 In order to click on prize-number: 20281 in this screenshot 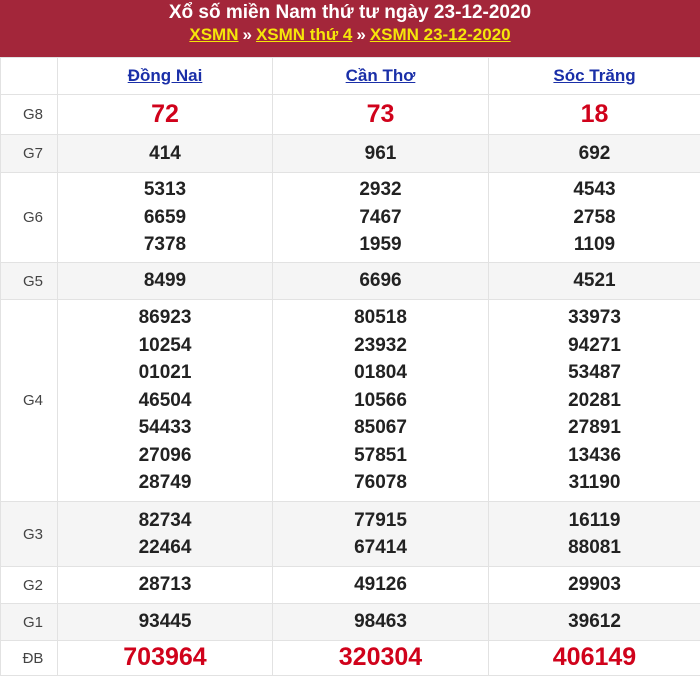, I will do `click(594, 400)`.